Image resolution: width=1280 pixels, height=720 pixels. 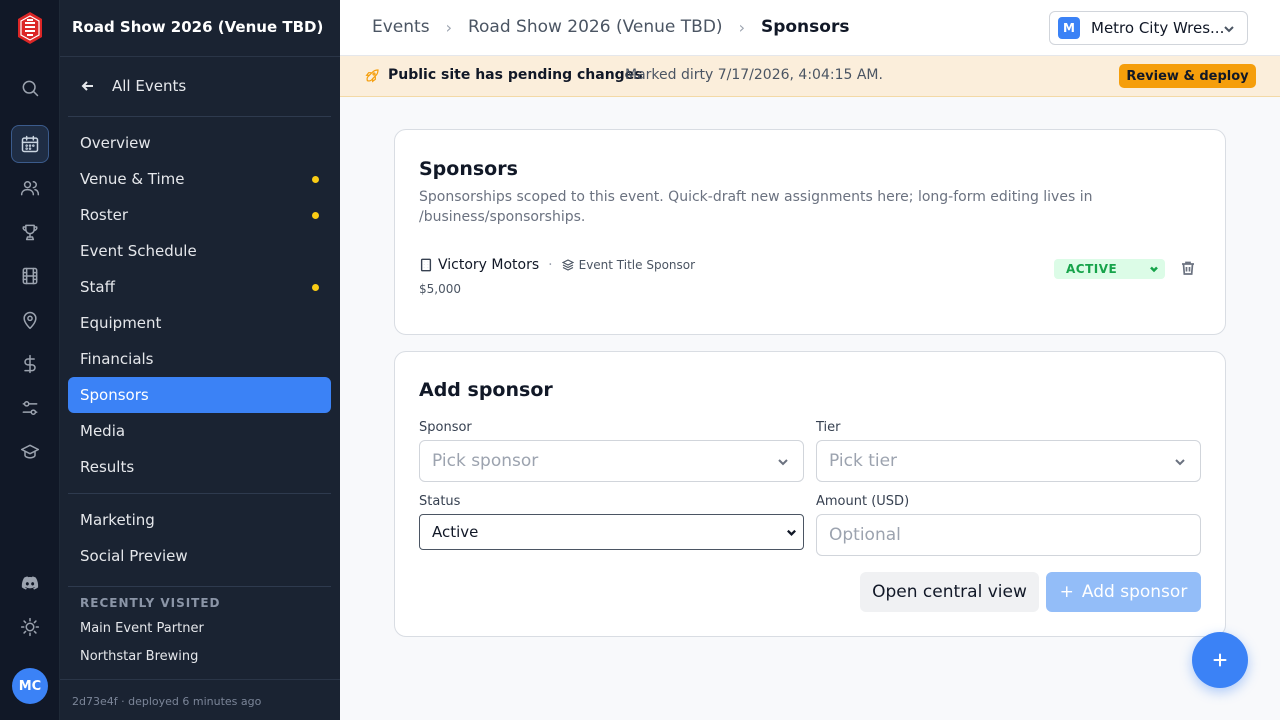 What do you see at coordinates (1069, 28) in the screenshot?
I see `org-badge: M` at bounding box center [1069, 28].